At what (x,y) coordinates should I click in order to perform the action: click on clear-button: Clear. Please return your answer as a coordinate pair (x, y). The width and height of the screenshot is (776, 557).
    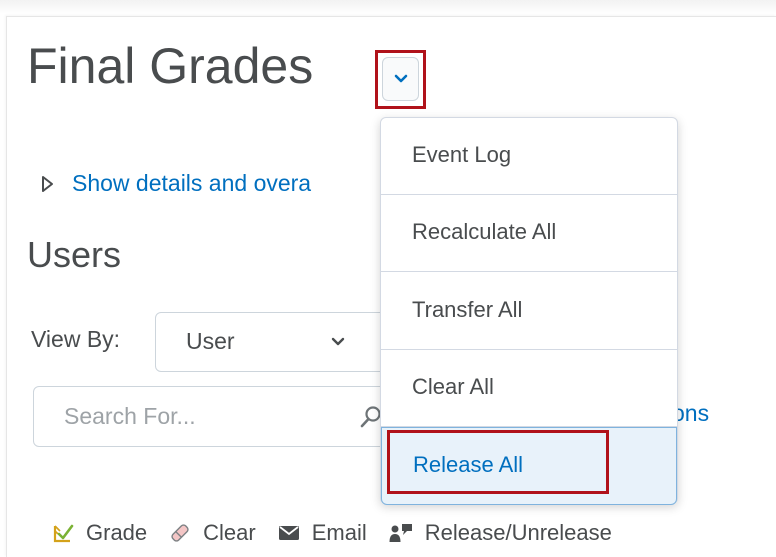
    Looking at the image, I should click on (212, 533).